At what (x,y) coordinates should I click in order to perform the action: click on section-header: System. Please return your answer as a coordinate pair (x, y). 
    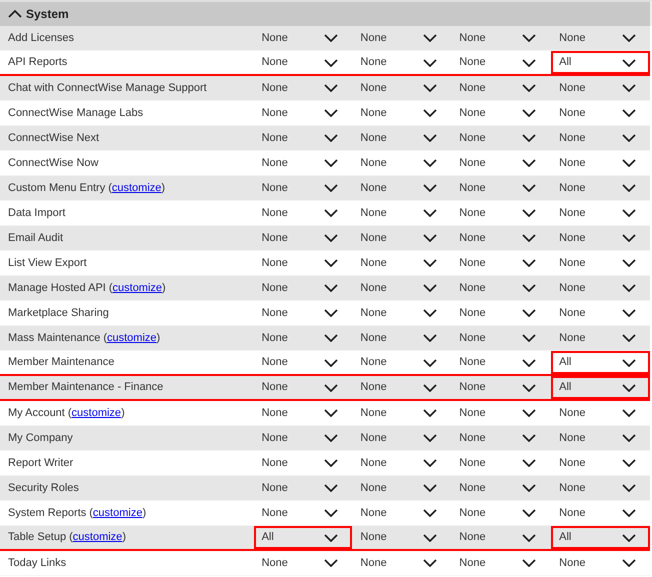
    Looking at the image, I should click on (326, 13).